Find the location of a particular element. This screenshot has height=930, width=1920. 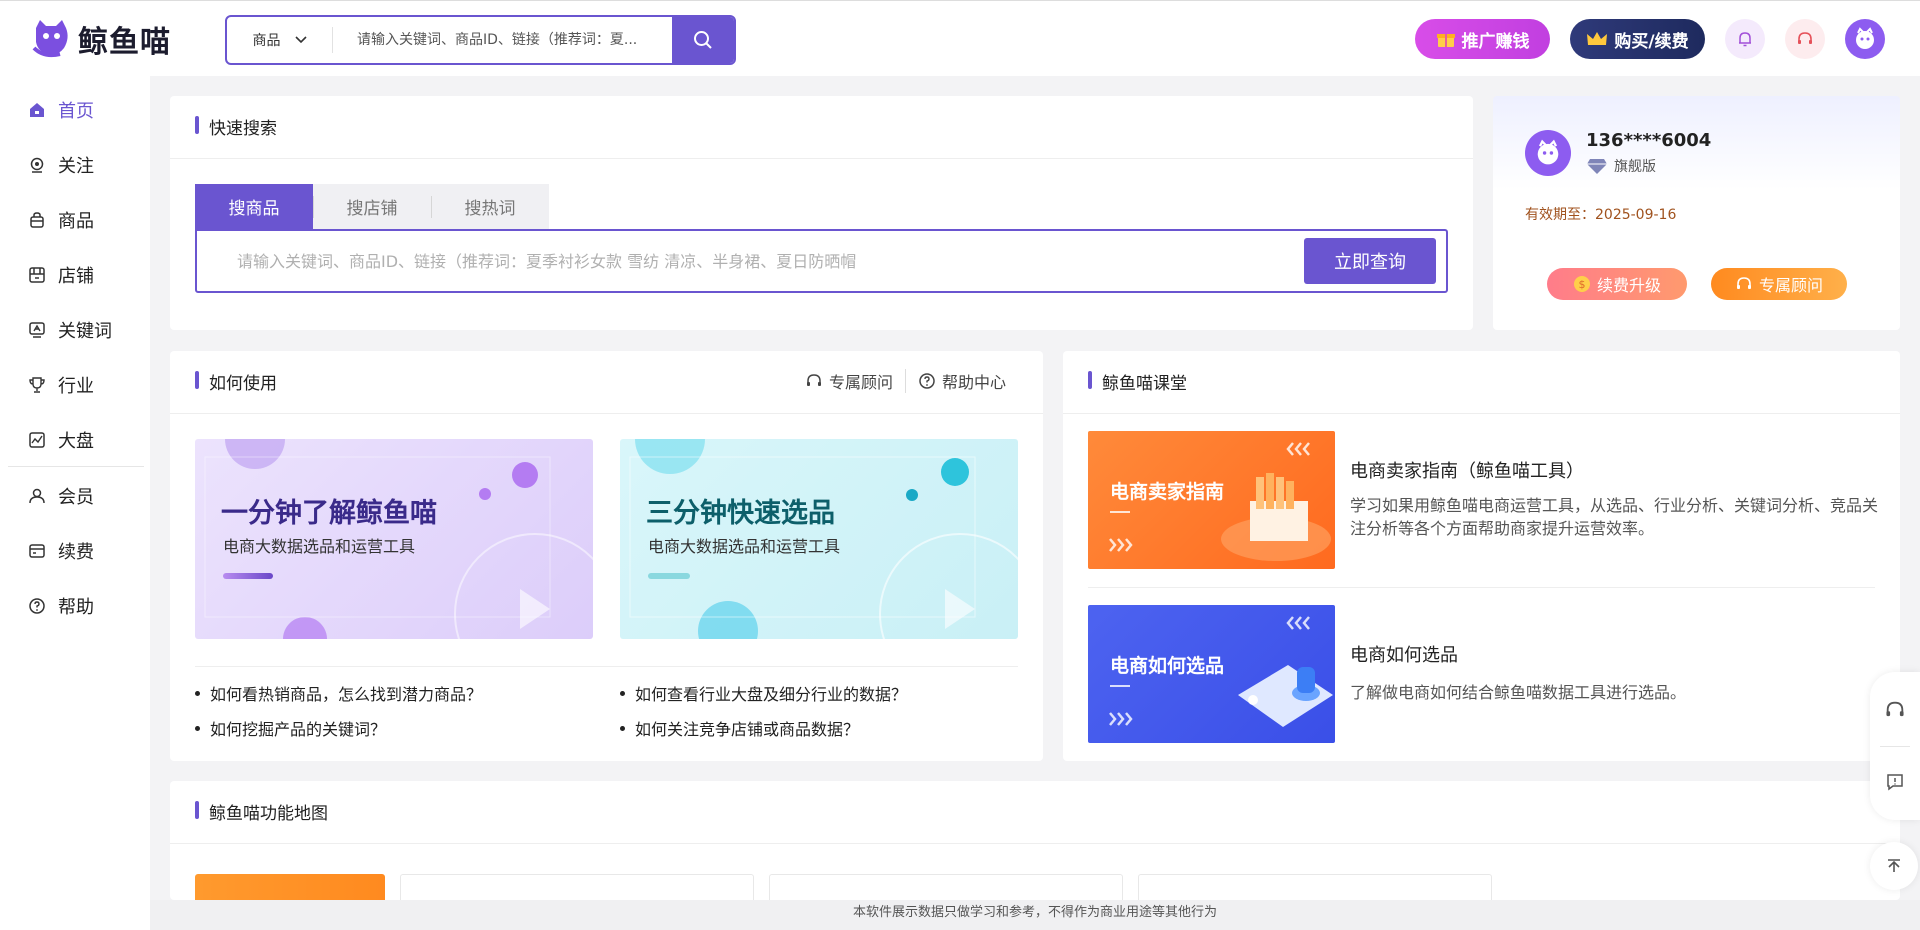

sidebar-item-follow: 关注 is located at coordinates (75, 165).